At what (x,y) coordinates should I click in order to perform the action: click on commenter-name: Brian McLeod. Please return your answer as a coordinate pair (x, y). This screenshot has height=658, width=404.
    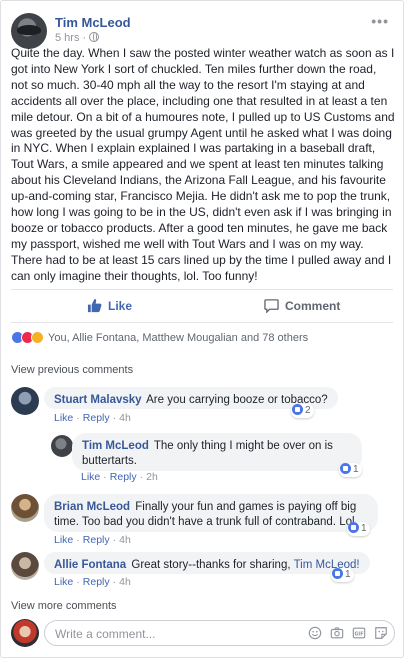
    Looking at the image, I should click on (92, 507).